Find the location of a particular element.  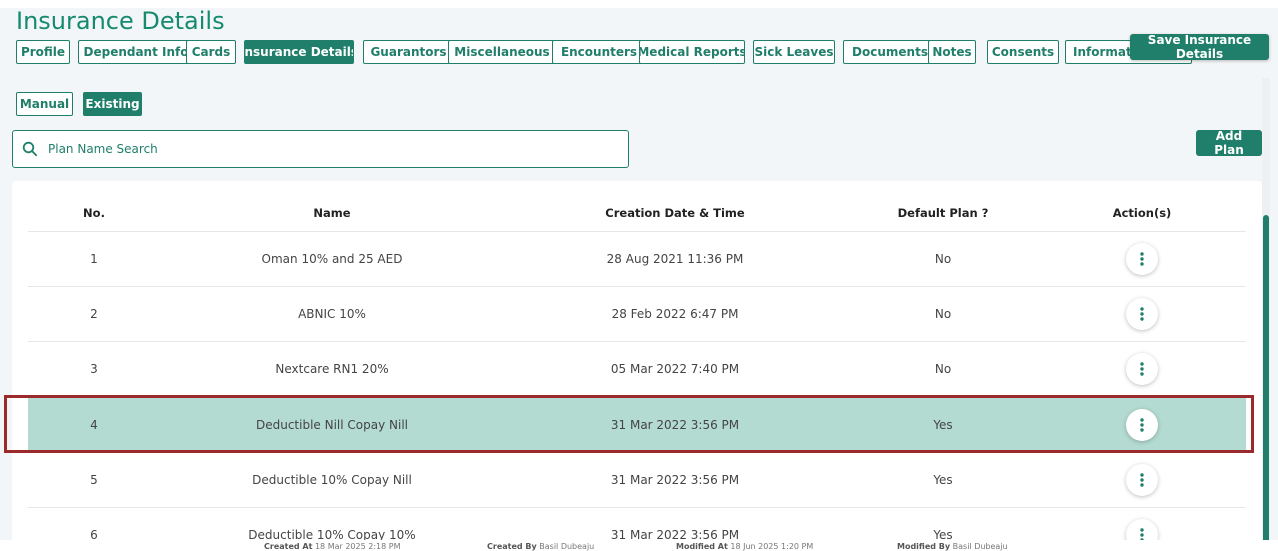

created-at-value: 18 Mar 2025 2:18 PM is located at coordinates (357, 546).